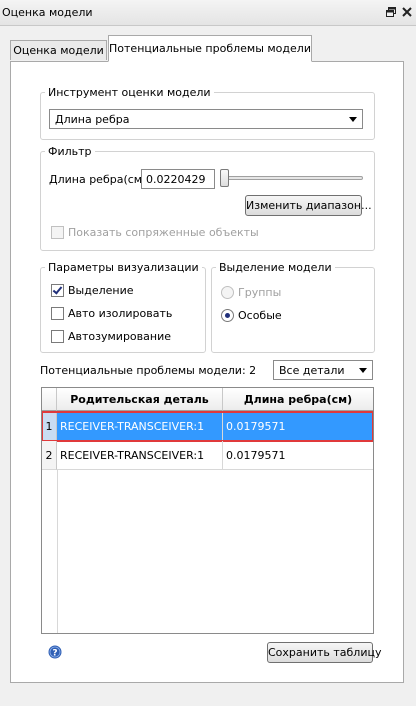 This screenshot has width=416, height=706. Describe the element at coordinates (391, 12) in the screenshot. I see `restore-icon` at that location.